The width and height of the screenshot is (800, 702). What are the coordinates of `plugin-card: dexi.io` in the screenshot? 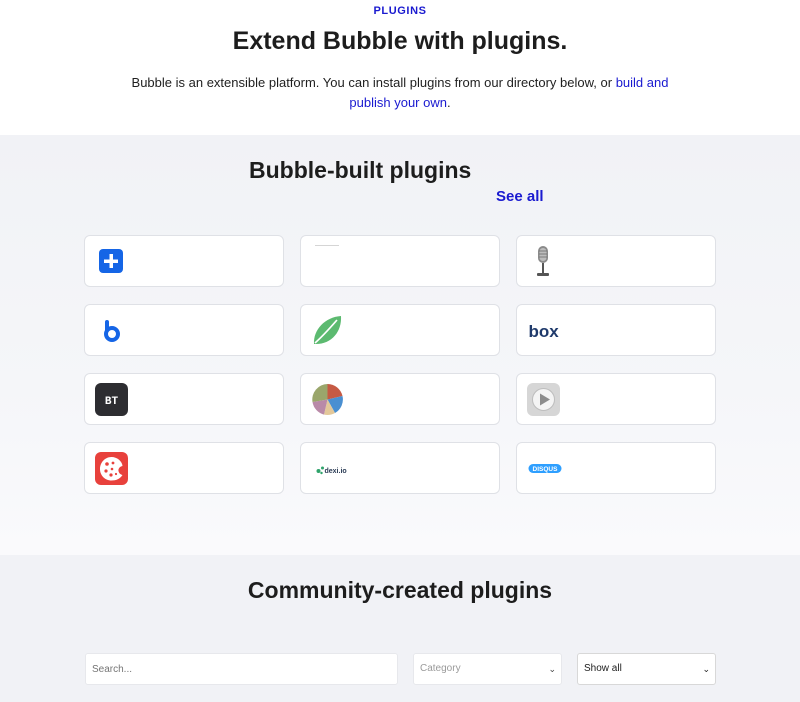 It's located at (400, 468).